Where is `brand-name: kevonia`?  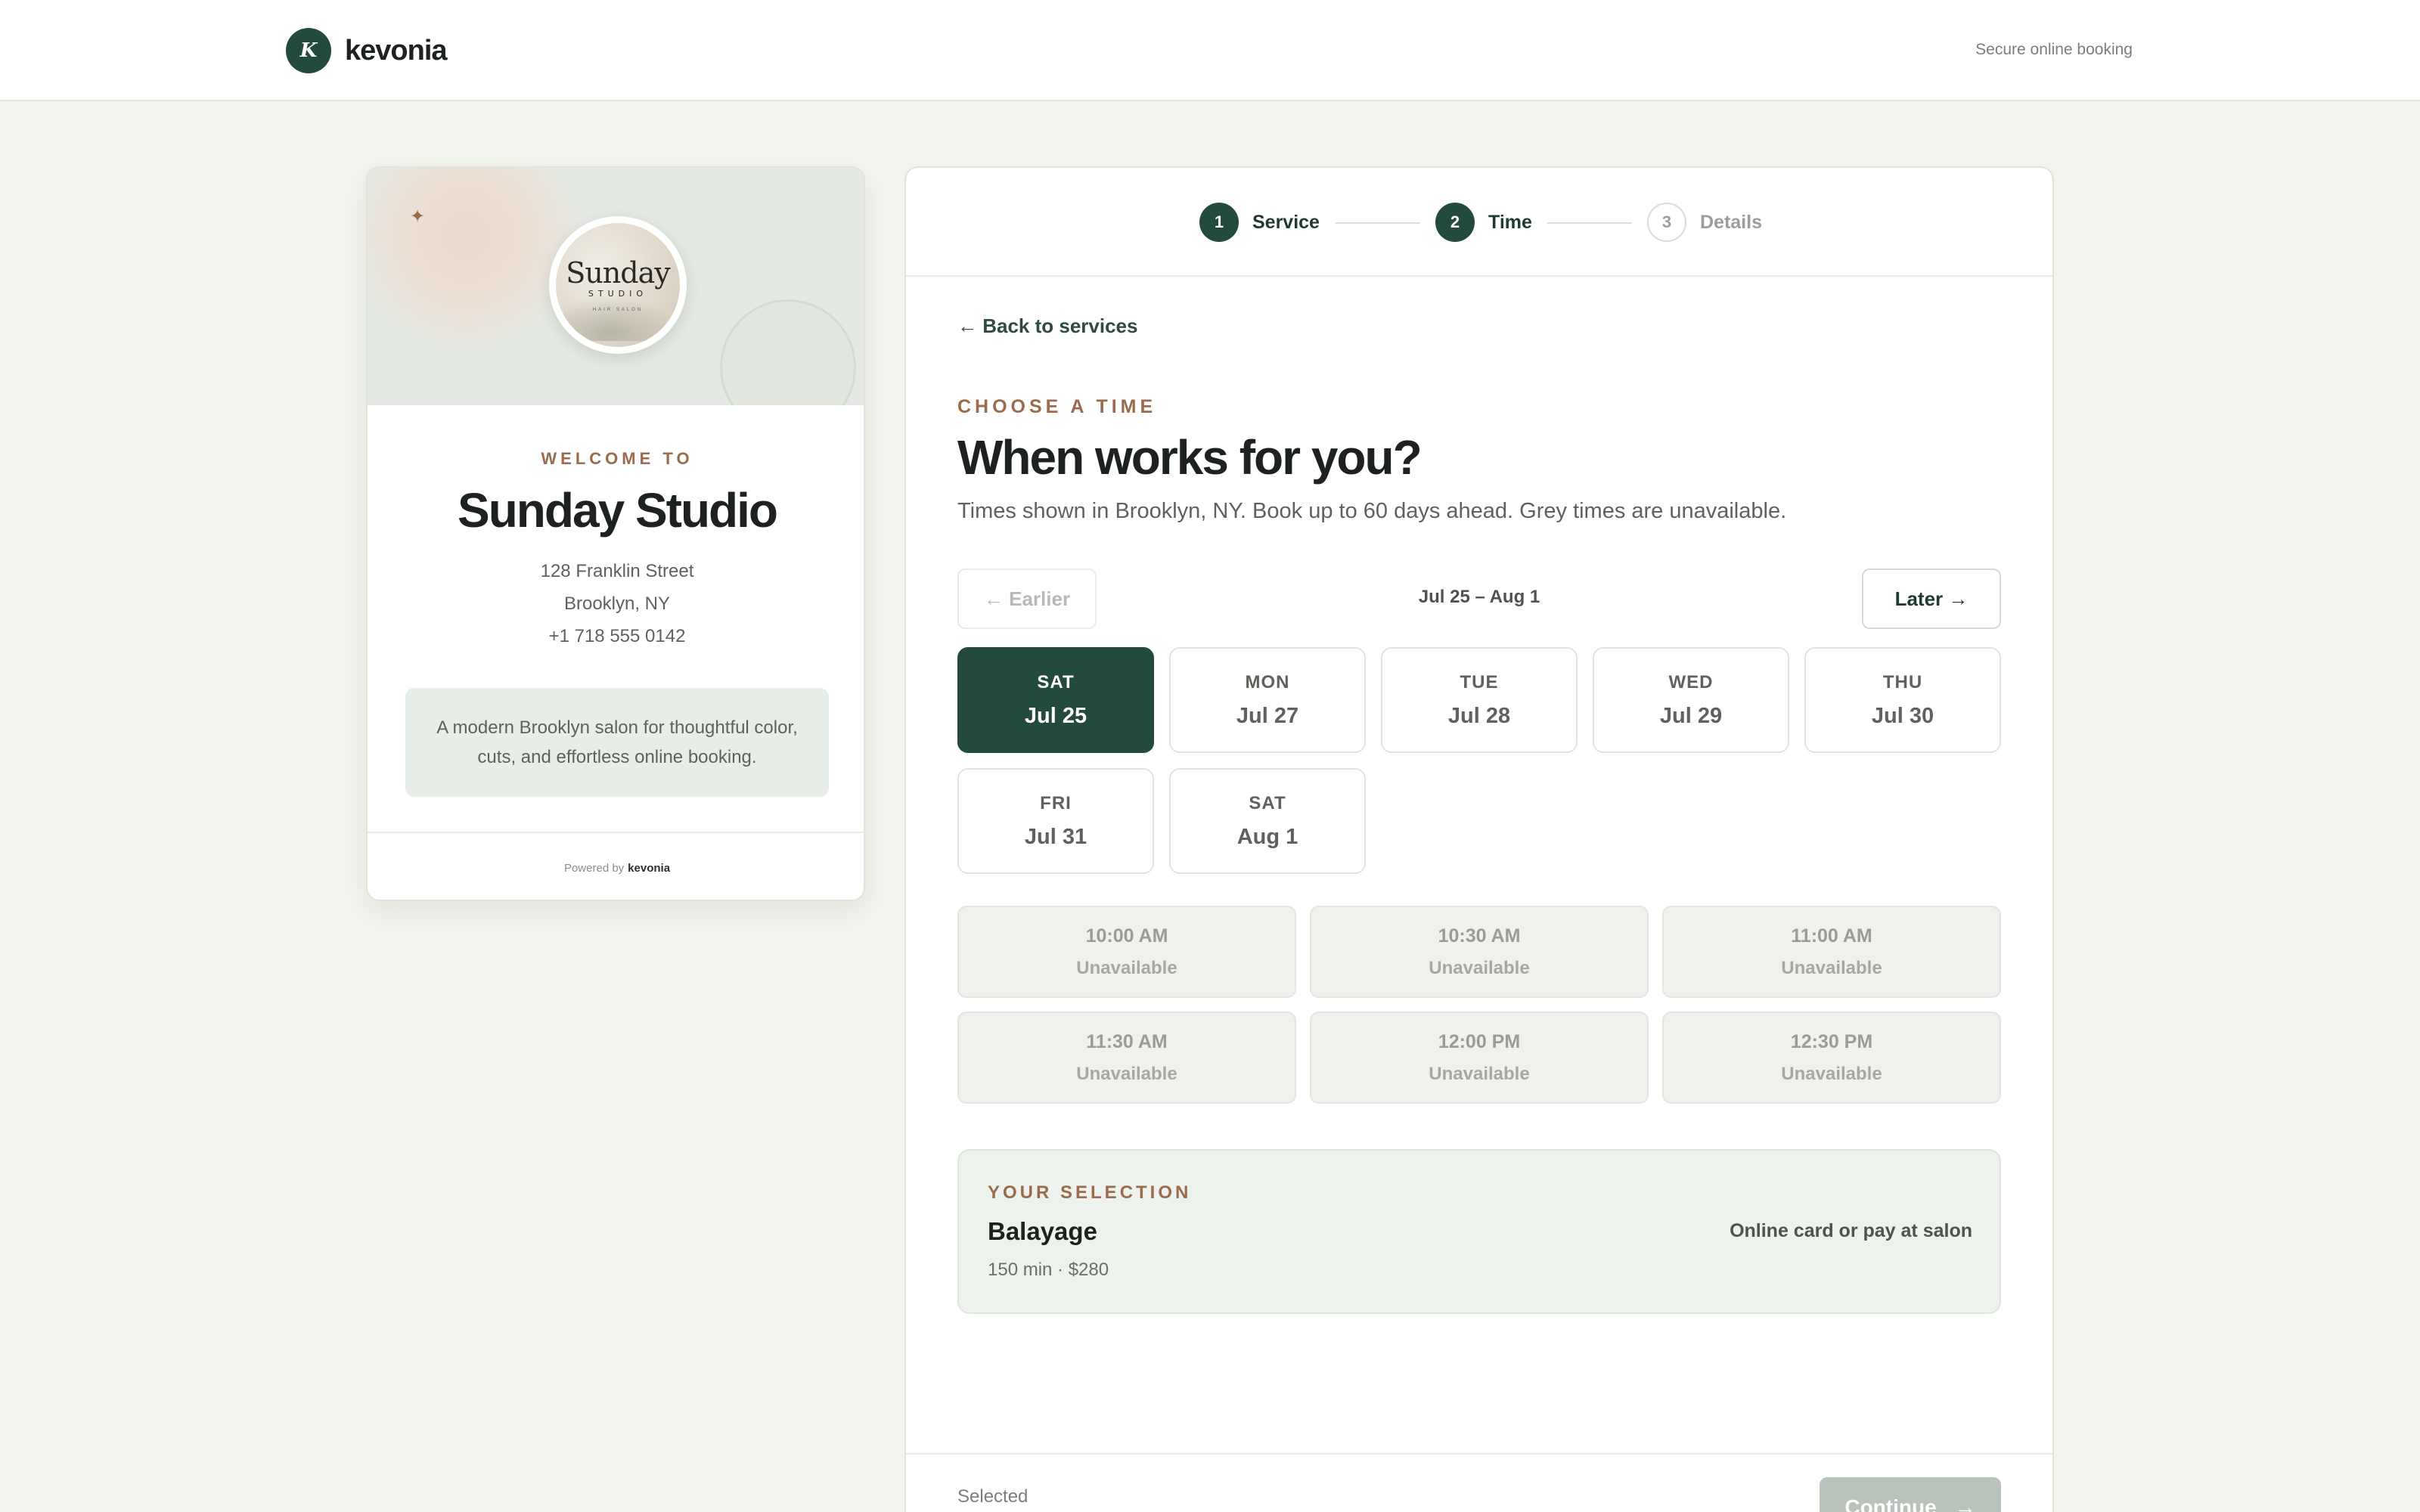 brand-name: kevonia is located at coordinates (396, 50).